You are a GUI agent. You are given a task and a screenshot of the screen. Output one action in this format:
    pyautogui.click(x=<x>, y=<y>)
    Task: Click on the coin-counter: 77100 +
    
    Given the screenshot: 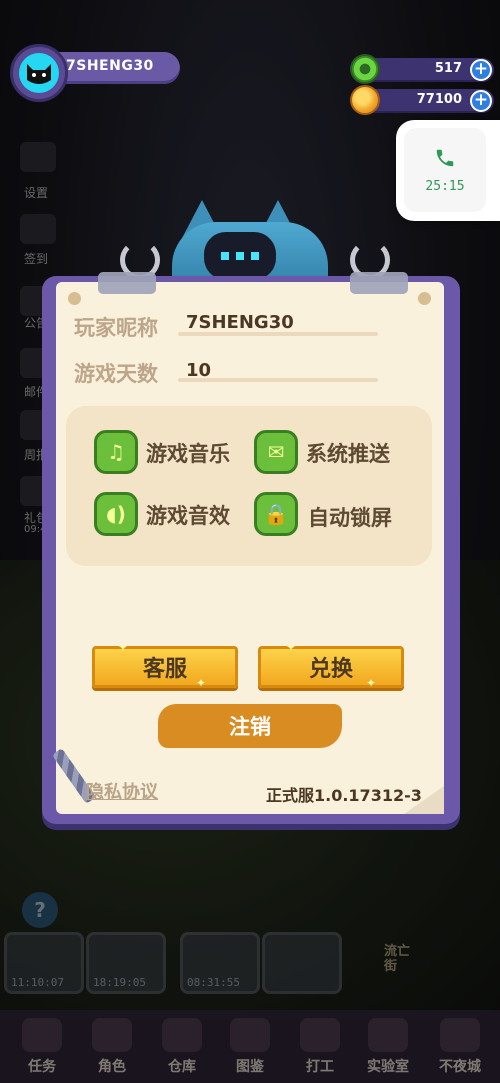 What is the action you would take?
    pyautogui.click(x=422, y=100)
    